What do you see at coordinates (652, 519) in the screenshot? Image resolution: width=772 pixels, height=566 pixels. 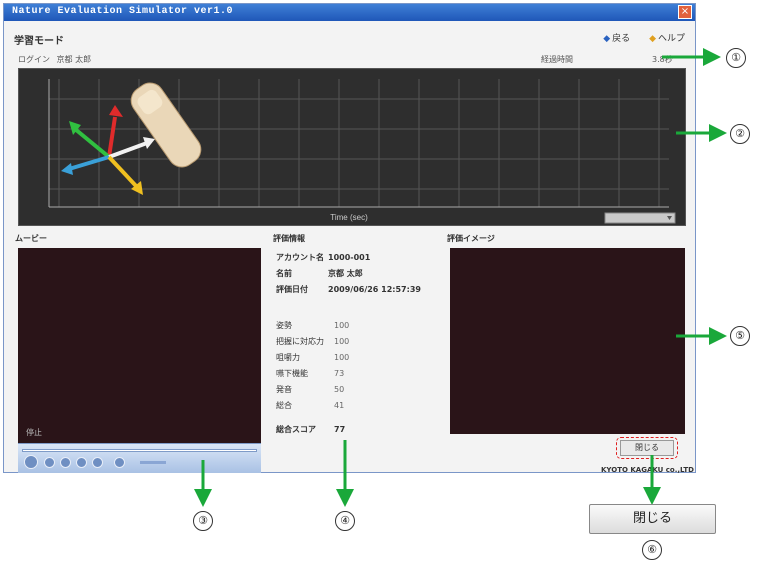 I see `close-button-enlarged: 閉じる` at bounding box center [652, 519].